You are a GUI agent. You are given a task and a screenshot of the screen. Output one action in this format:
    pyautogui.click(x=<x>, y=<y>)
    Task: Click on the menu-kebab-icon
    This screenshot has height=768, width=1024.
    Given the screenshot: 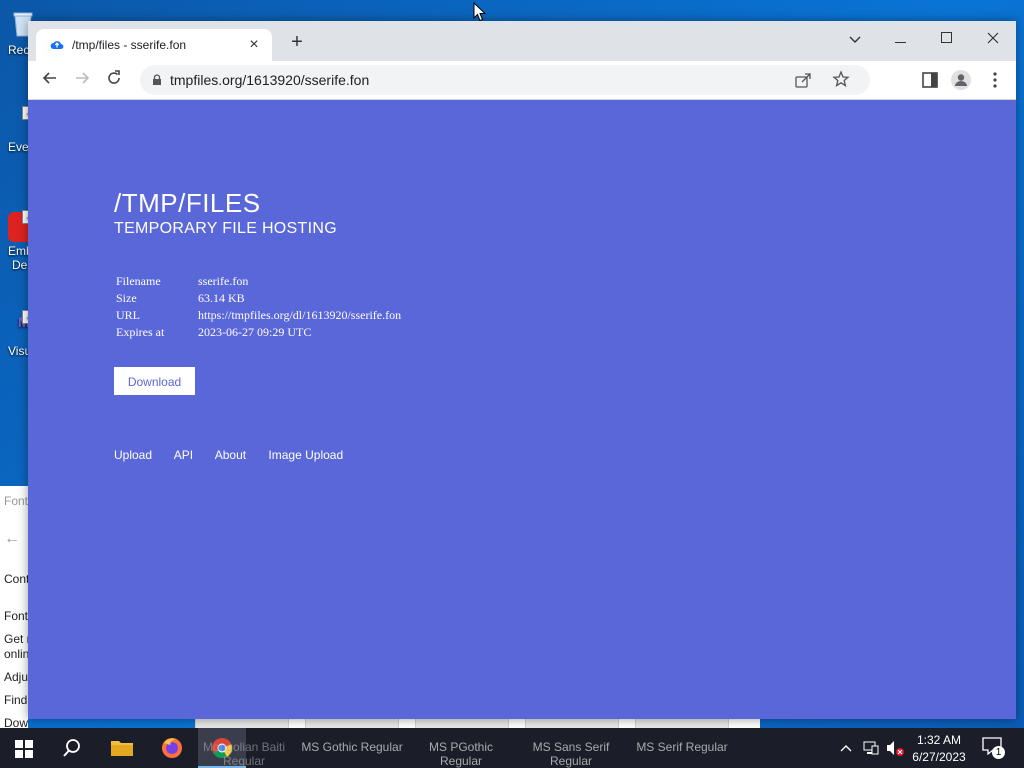 What is the action you would take?
    pyautogui.click(x=995, y=80)
    